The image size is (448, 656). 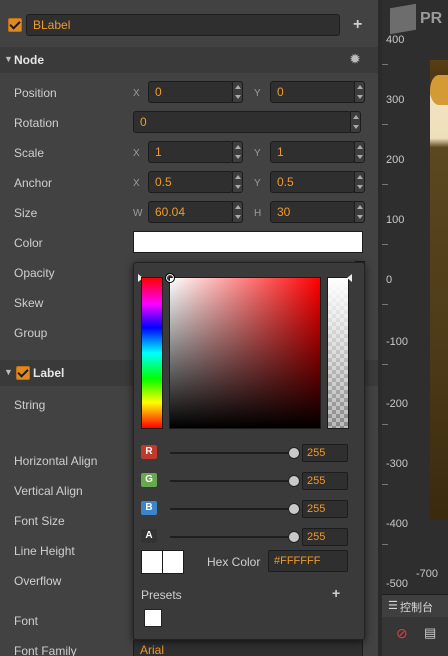 What do you see at coordinates (189, 60) in the screenshot?
I see `node-section-header: ▼ Node ✹` at bounding box center [189, 60].